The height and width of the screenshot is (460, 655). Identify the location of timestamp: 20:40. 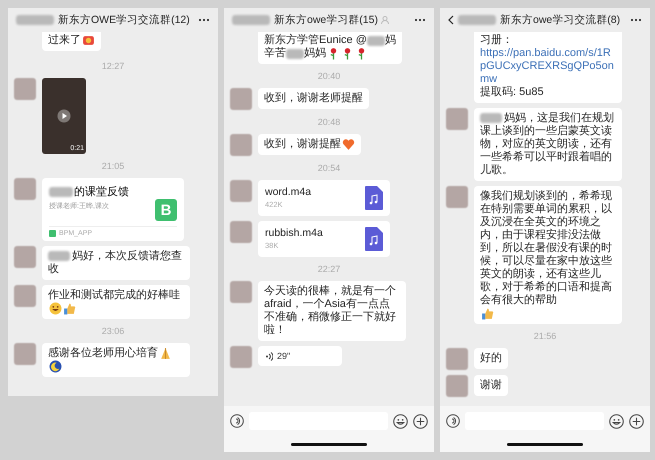
(329, 76).